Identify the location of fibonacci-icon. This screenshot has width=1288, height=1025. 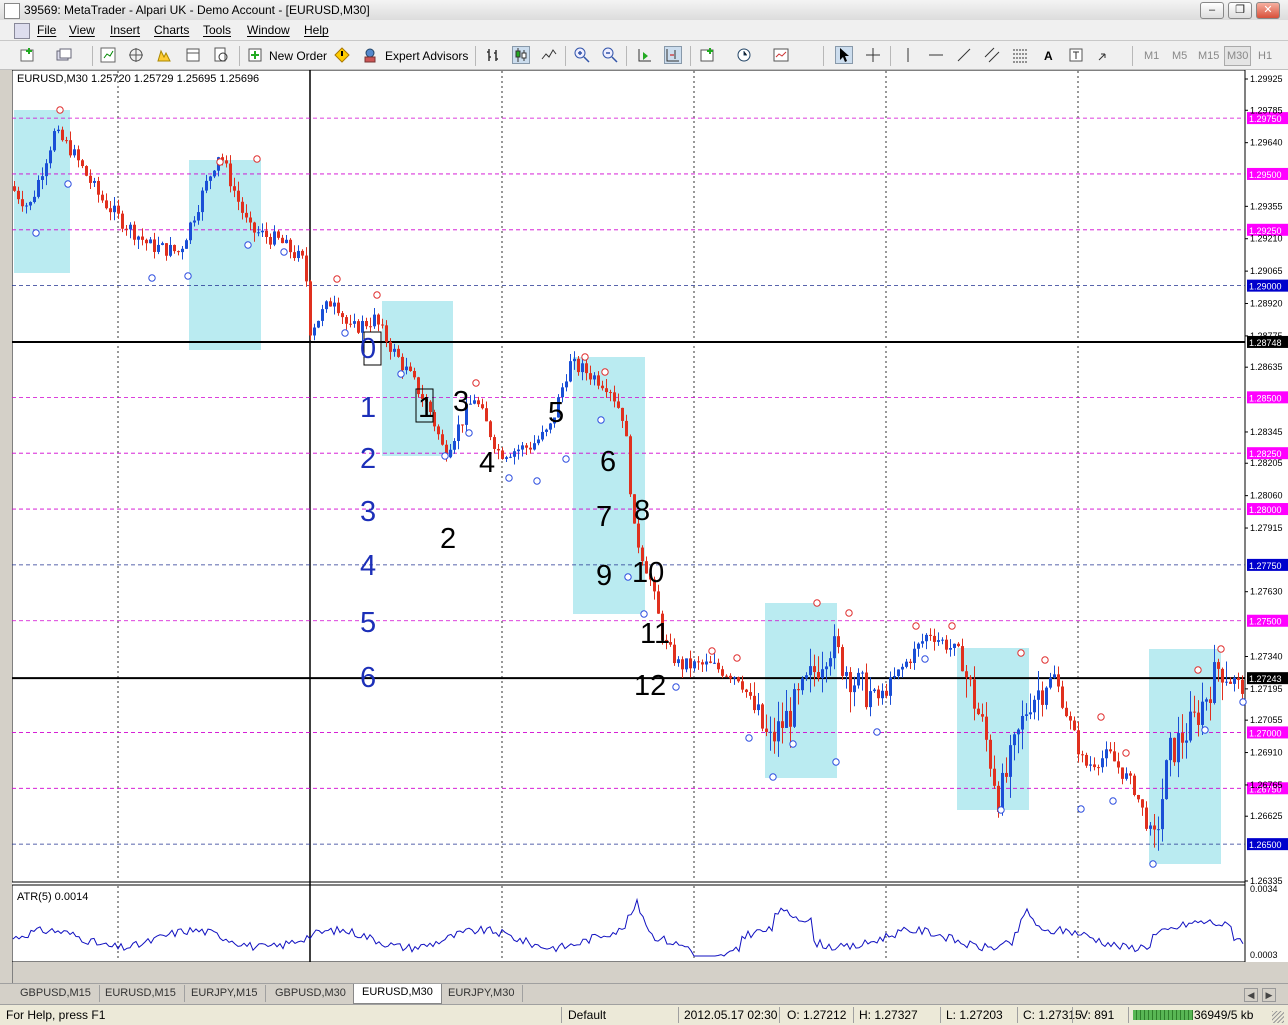
(1020, 55).